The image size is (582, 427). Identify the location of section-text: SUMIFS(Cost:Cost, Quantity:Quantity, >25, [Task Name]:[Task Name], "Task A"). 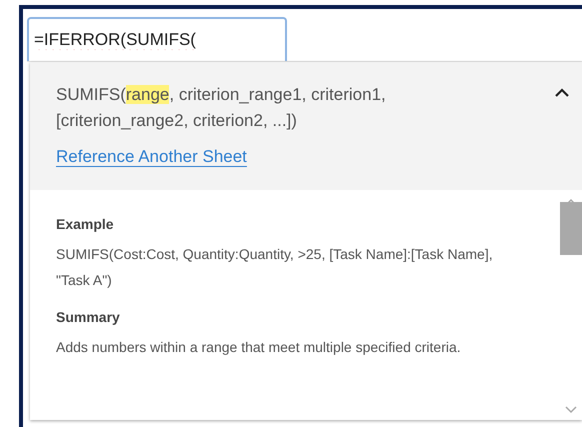
(275, 267).